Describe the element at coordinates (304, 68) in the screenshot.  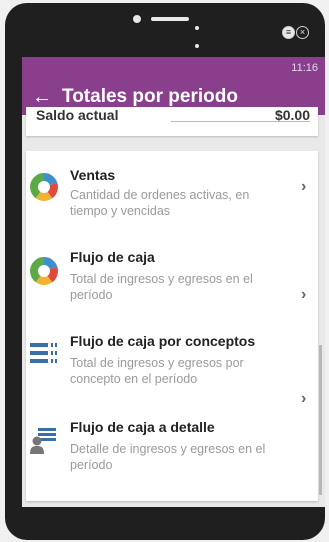
I see `status-time: 11:16` at that location.